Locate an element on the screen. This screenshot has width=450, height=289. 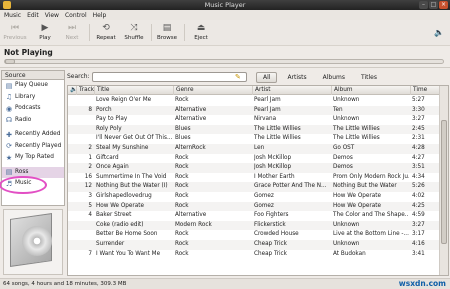
volume-icon: 🔈 is located at coordinates (439, 32).